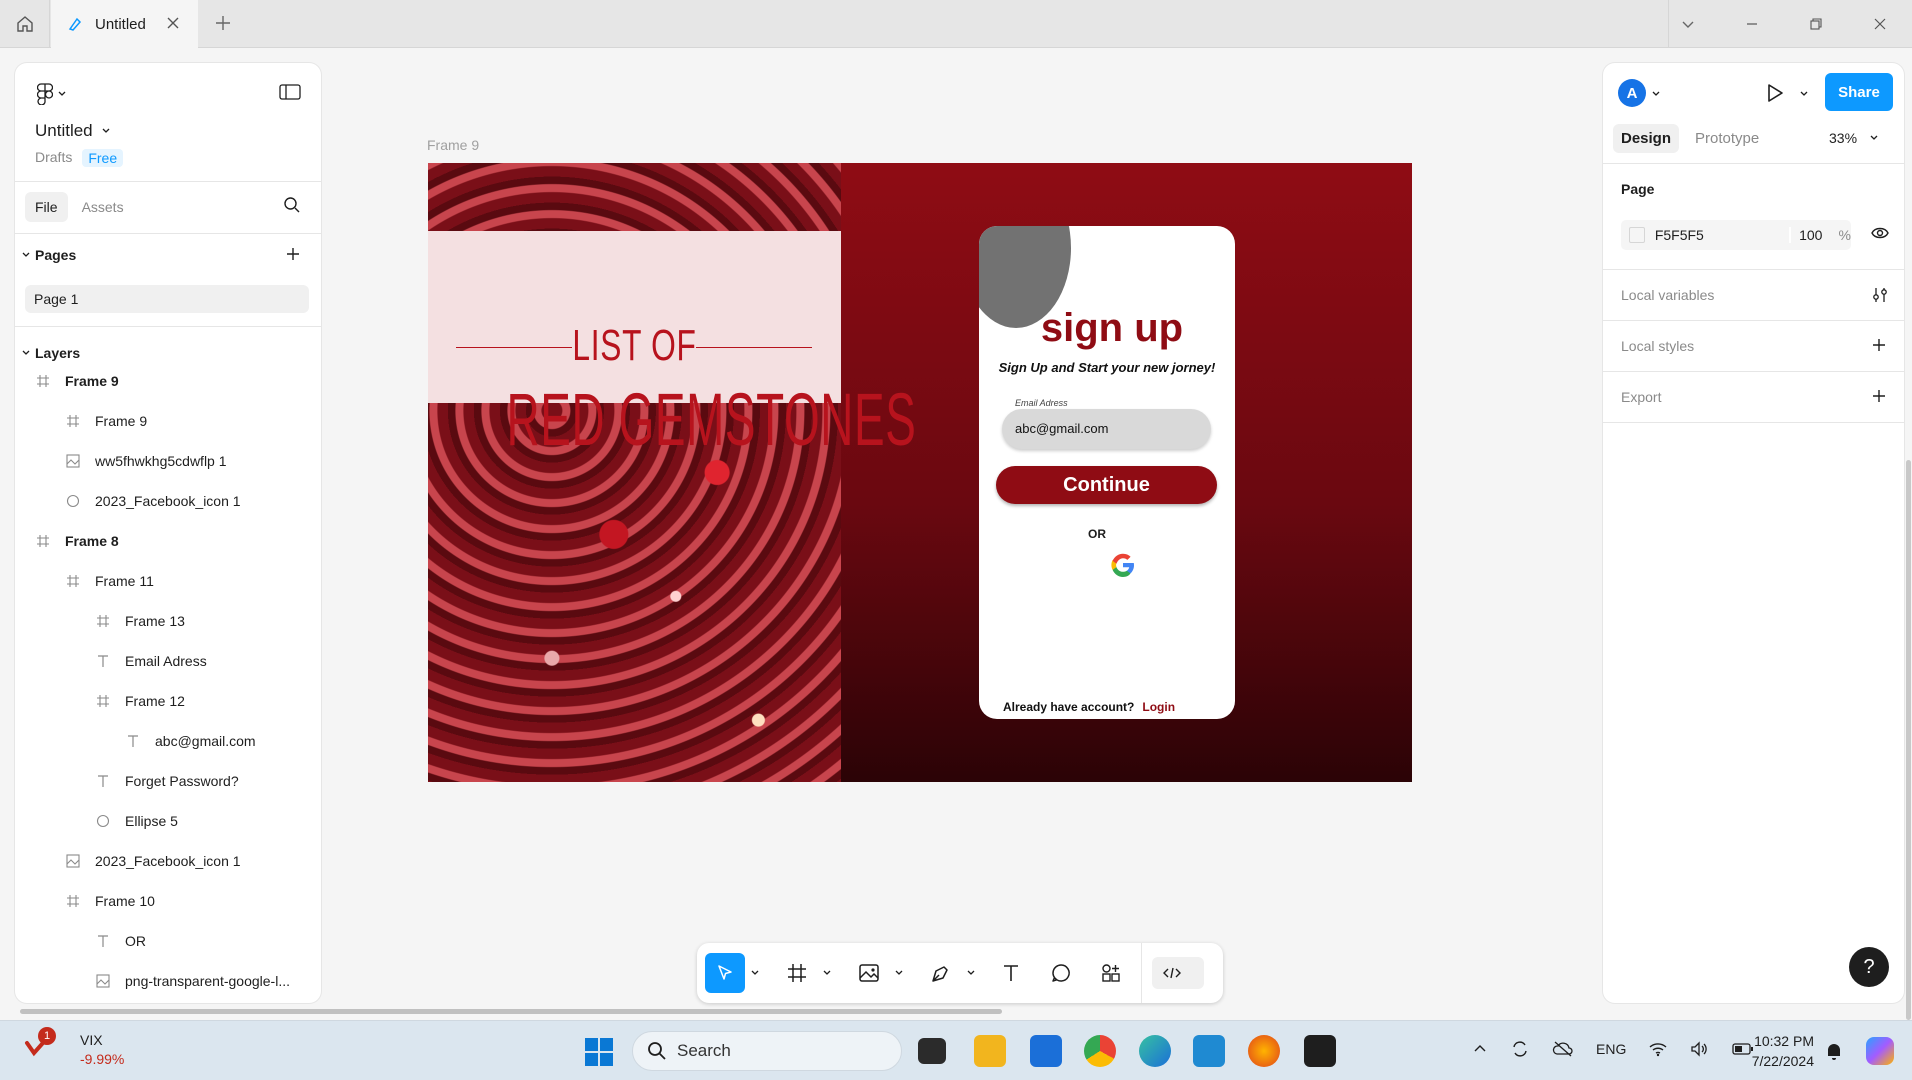  Describe the element at coordinates (1520, 1049) in the screenshot. I see `sync-icon` at that location.